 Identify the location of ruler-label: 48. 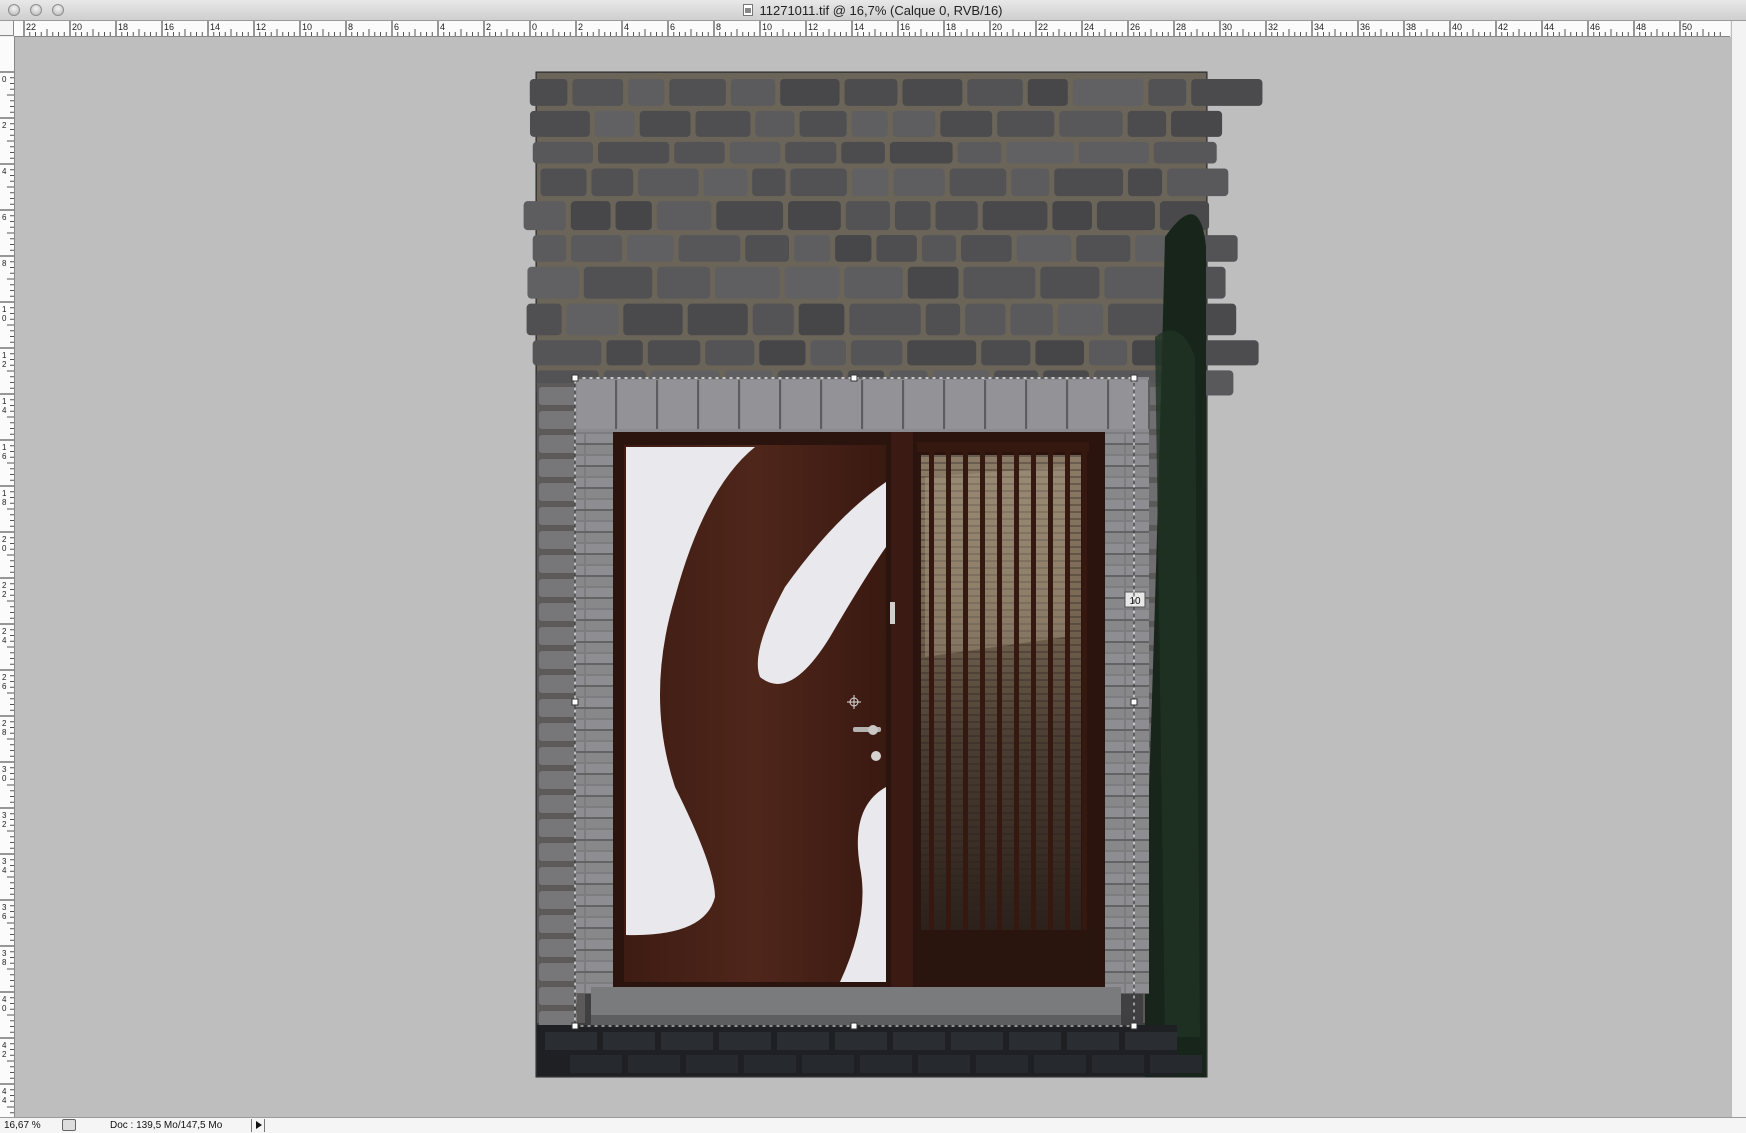
(1641, 27).